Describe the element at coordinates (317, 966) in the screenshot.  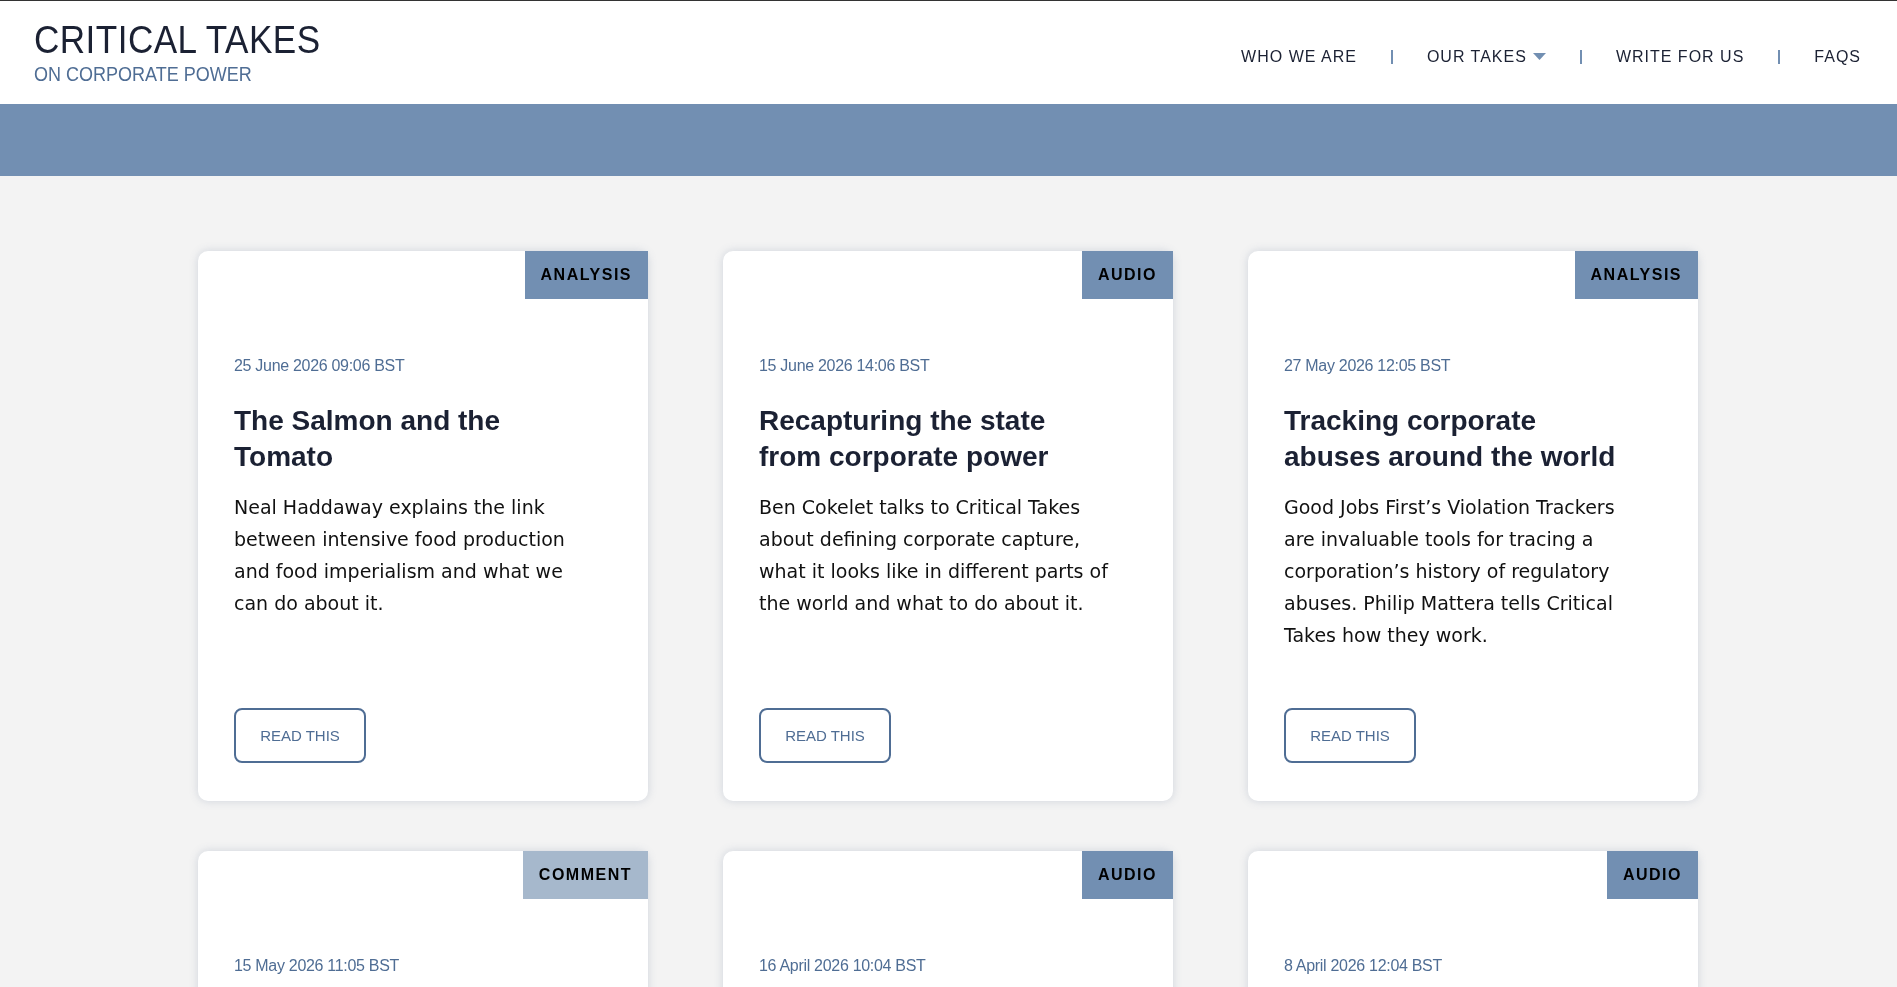
I see `article-date: 15 May 2026 11:05 BST` at that location.